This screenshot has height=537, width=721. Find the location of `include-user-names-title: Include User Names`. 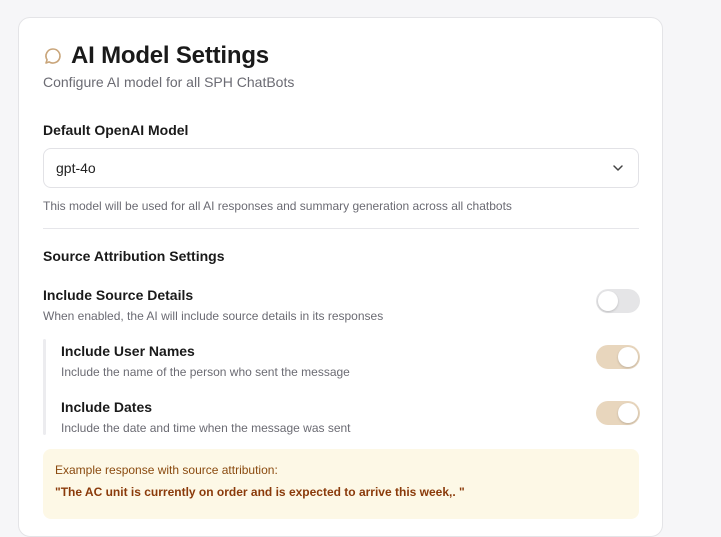

include-user-names-title: Include User Names is located at coordinates (128, 351).